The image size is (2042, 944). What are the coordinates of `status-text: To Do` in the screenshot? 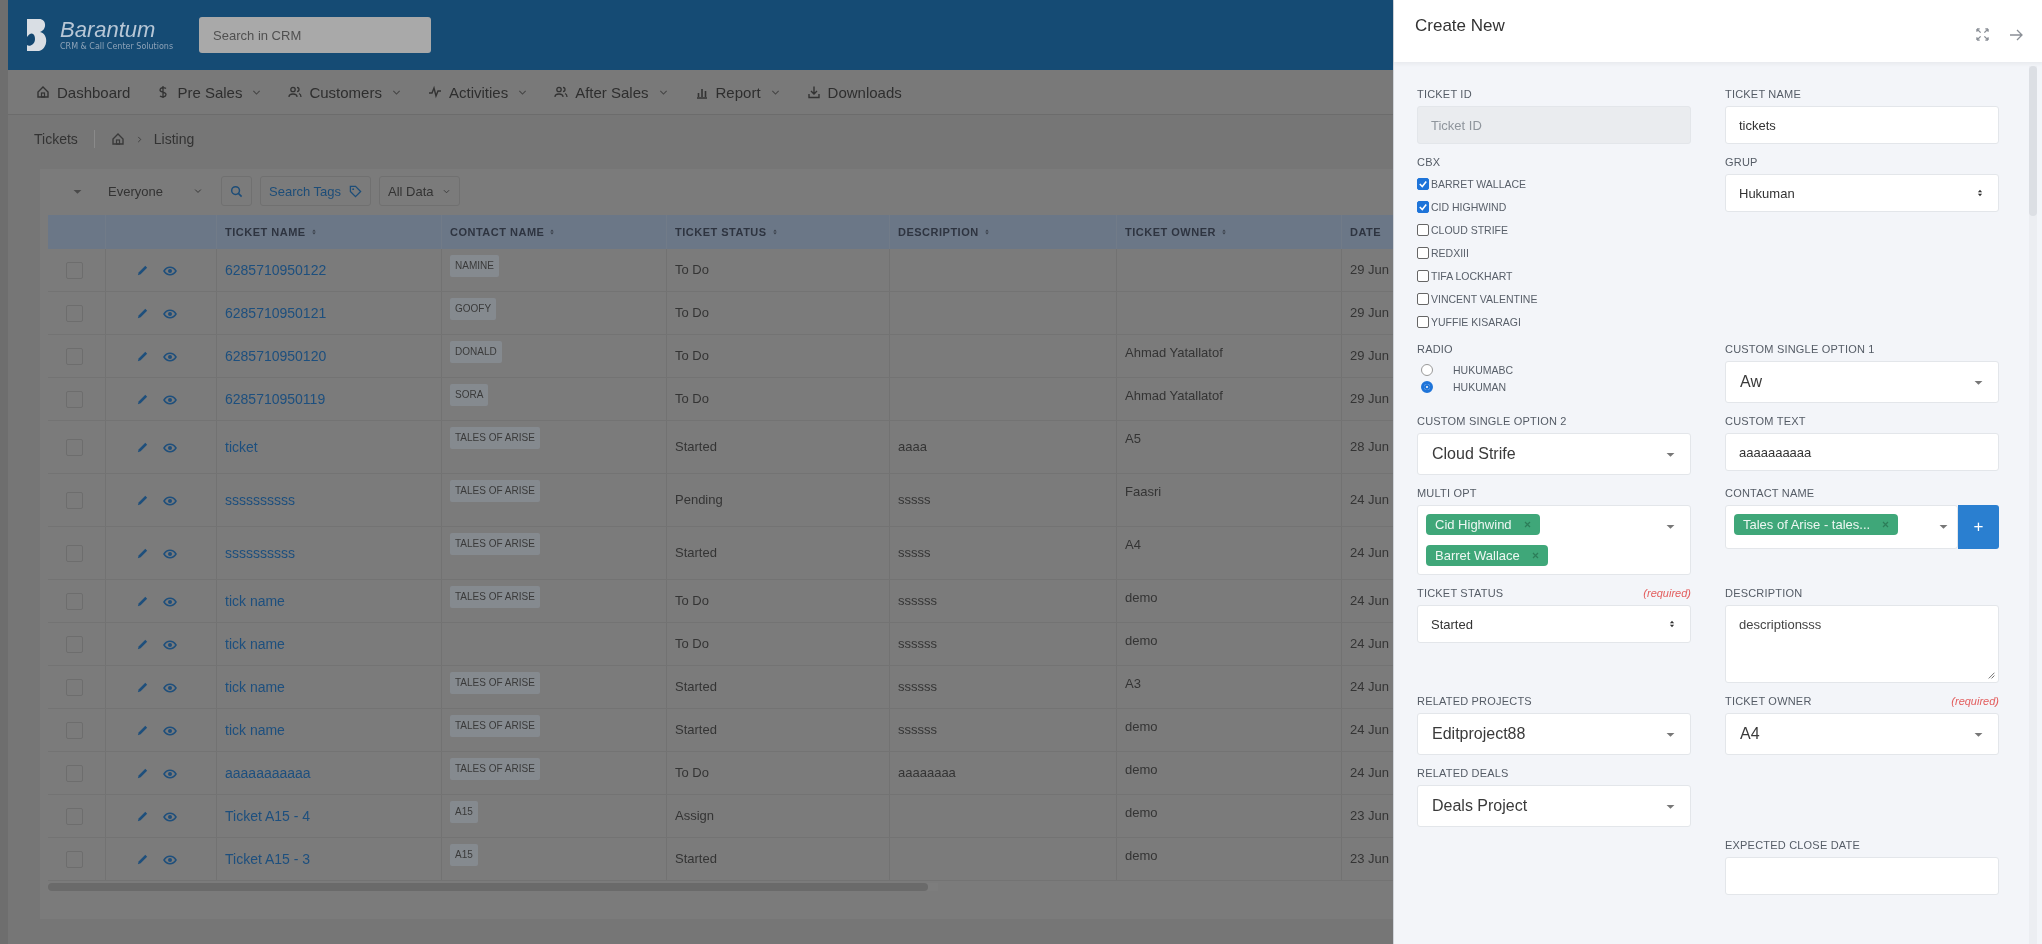 It's located at (692, 312).